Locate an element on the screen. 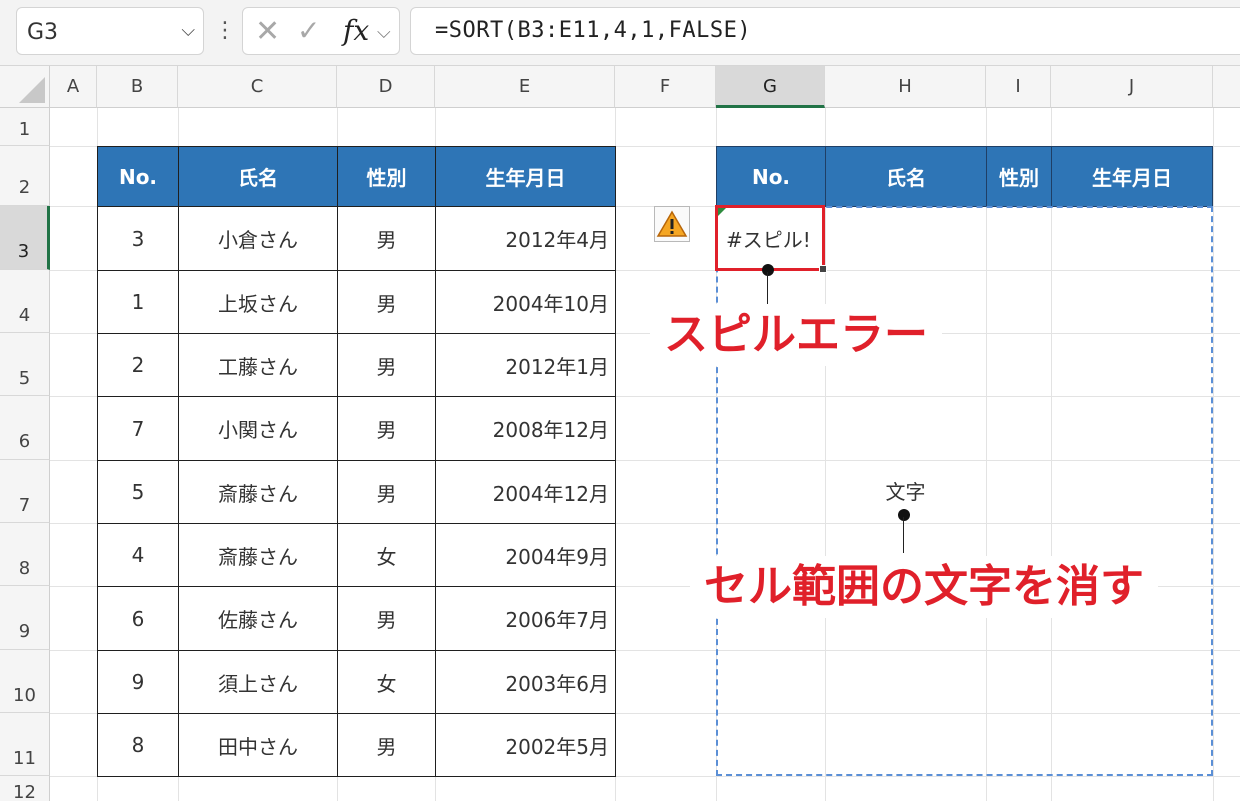 The width and height of the screenshot is (1240, 810). table-header-birth: 生年月日 is located at coordinates (525, 176).